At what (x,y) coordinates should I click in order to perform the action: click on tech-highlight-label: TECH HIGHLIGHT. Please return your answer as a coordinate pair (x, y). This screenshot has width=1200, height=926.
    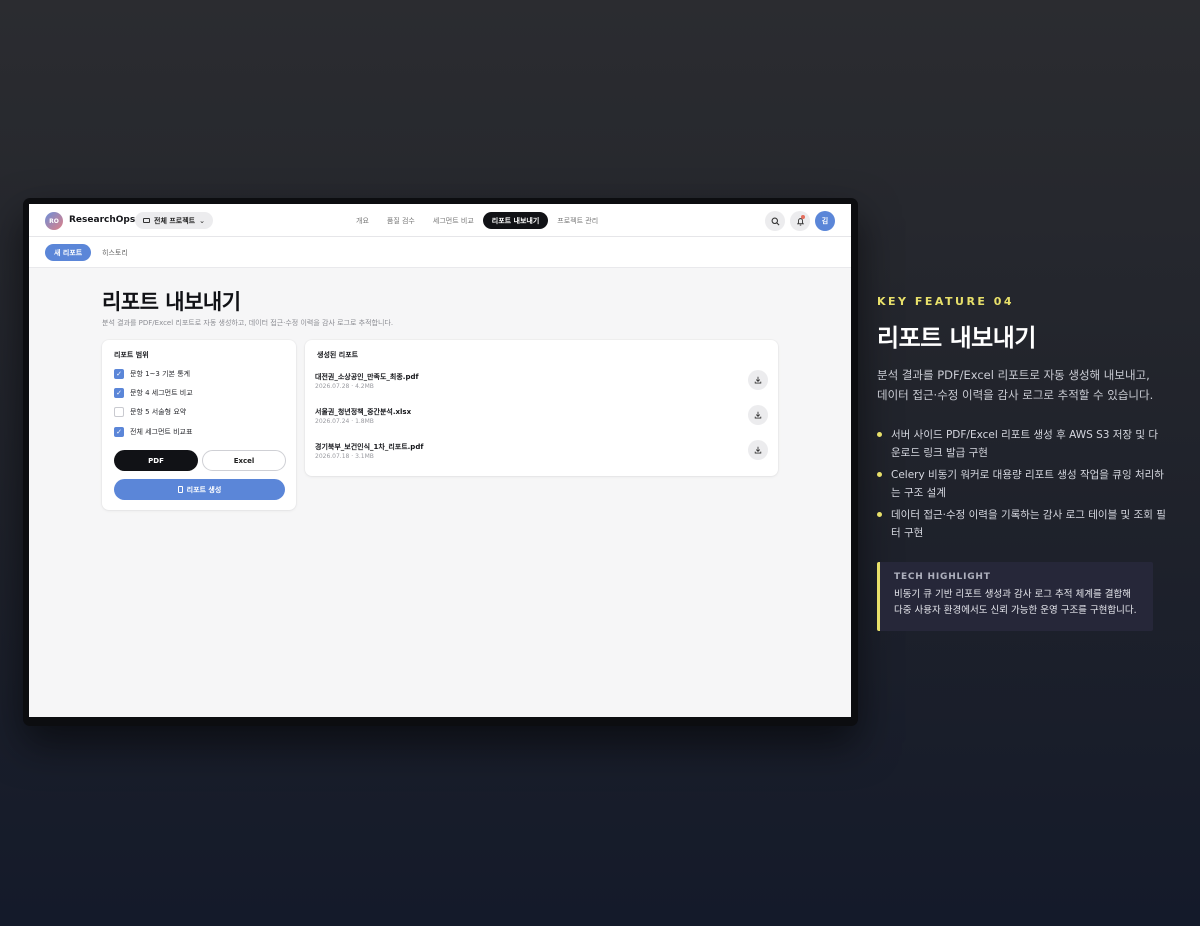
    Looking at the image, I should click on (942, 577).